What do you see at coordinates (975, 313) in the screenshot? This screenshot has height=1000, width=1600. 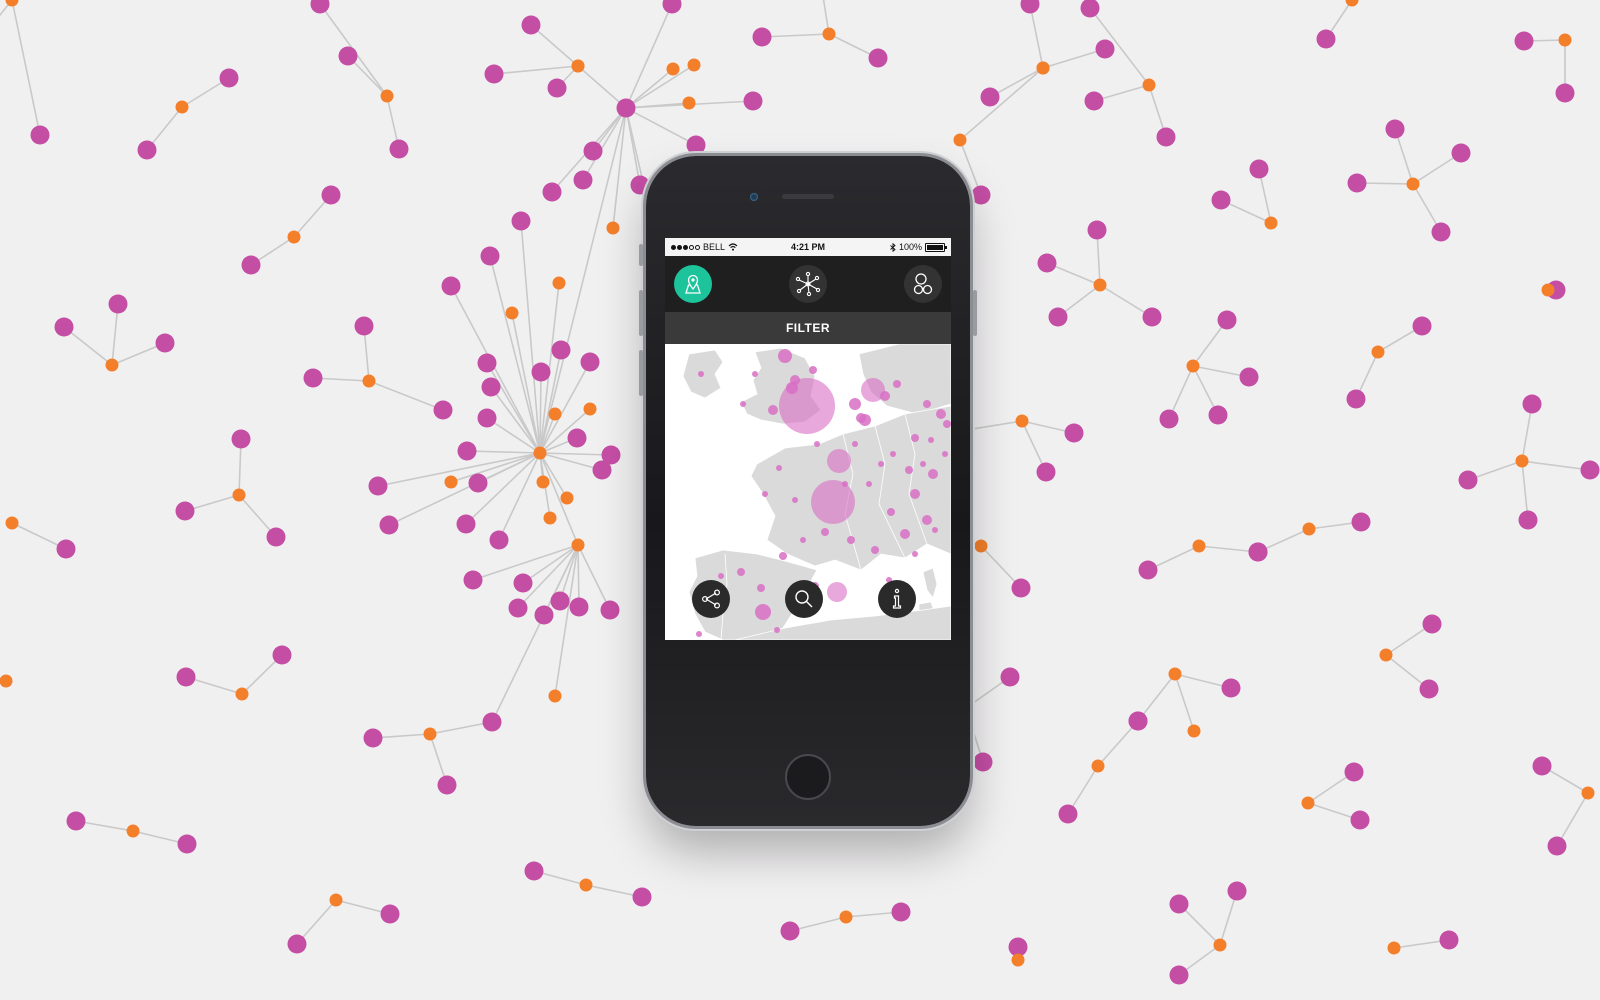 I see `phone-power-button` at bounding box center [975, 313].